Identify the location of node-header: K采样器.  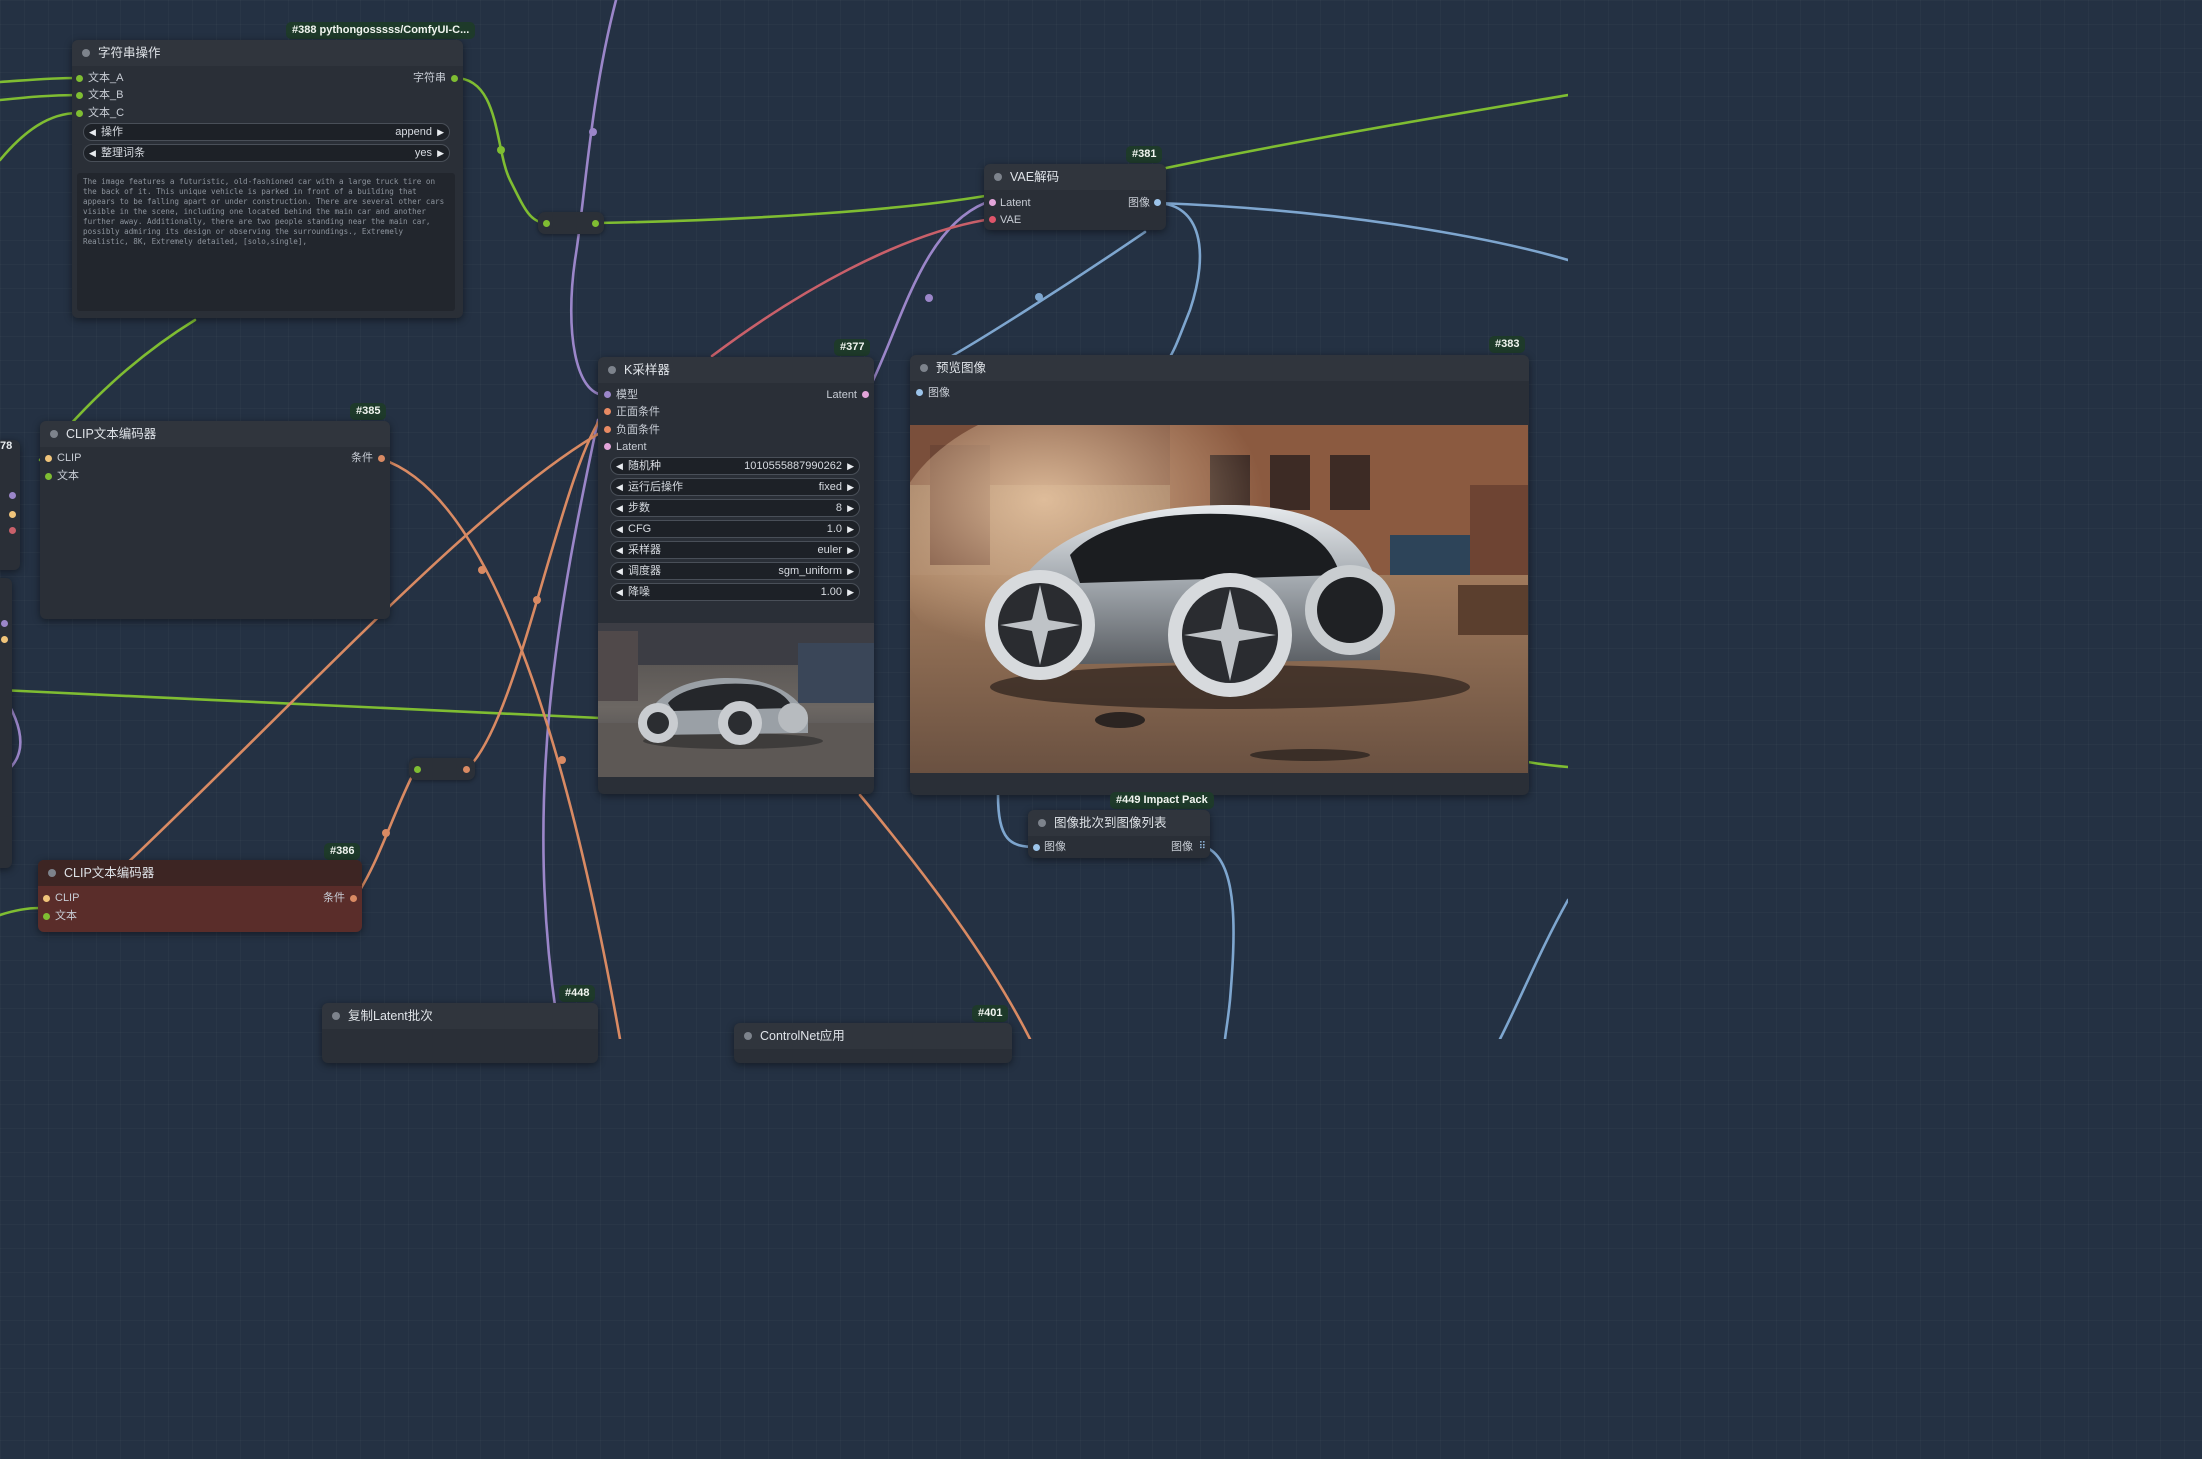
(736, 370).